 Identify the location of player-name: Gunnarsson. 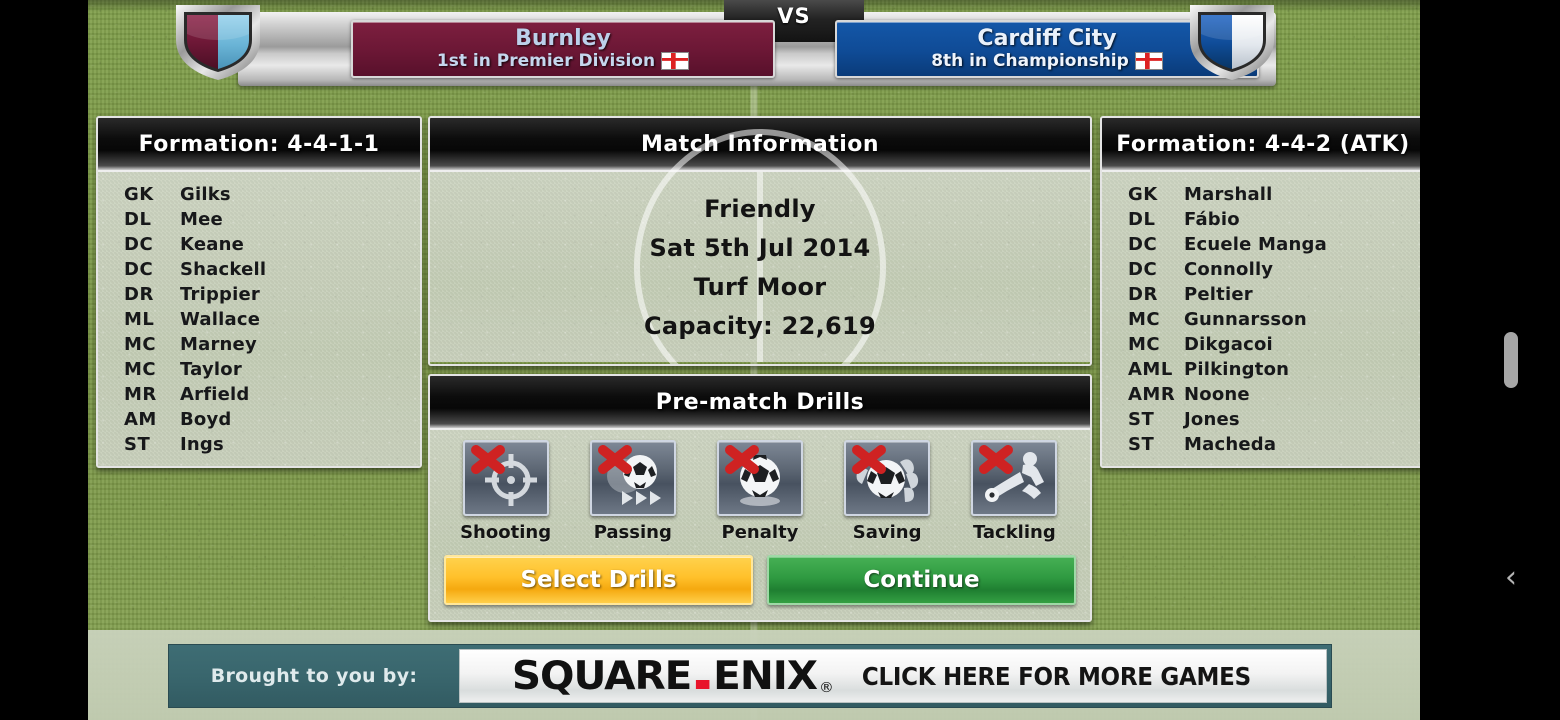
(1245, 319).